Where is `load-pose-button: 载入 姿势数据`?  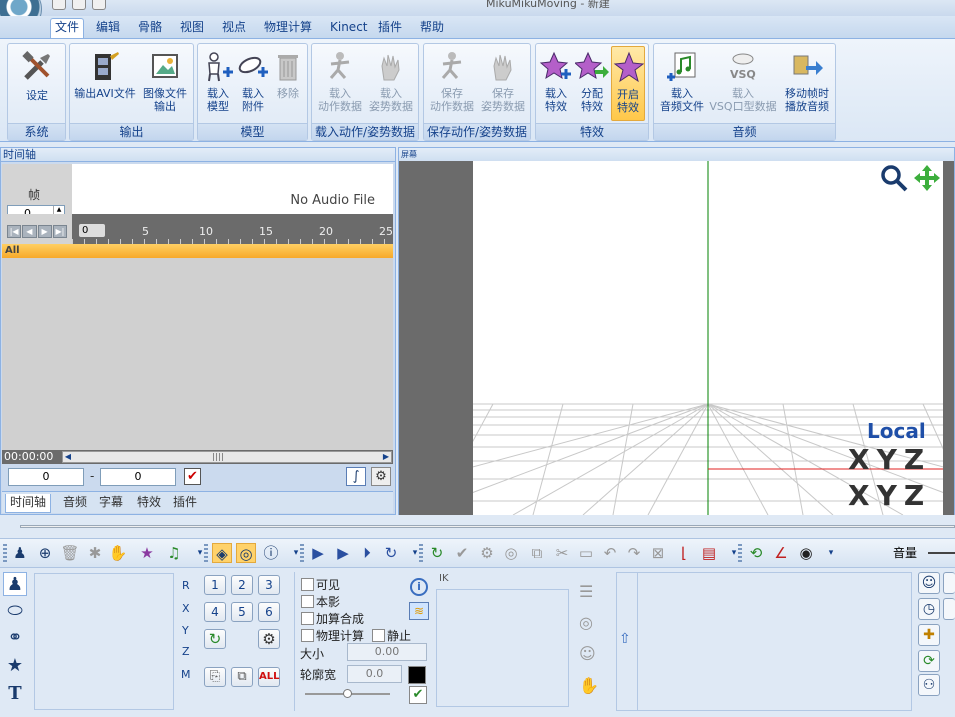 load-pose-button: 载入 姿势数据 is located at coordinates (391, 83).